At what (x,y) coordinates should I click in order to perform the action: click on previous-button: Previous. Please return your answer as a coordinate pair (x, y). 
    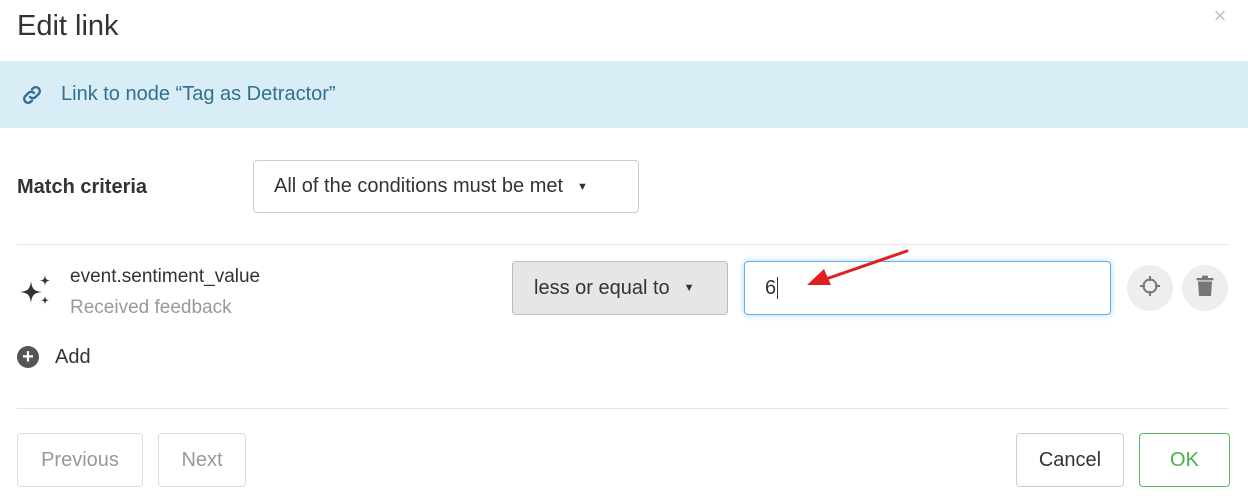
    Looking at the image, I should click on (80, 460).